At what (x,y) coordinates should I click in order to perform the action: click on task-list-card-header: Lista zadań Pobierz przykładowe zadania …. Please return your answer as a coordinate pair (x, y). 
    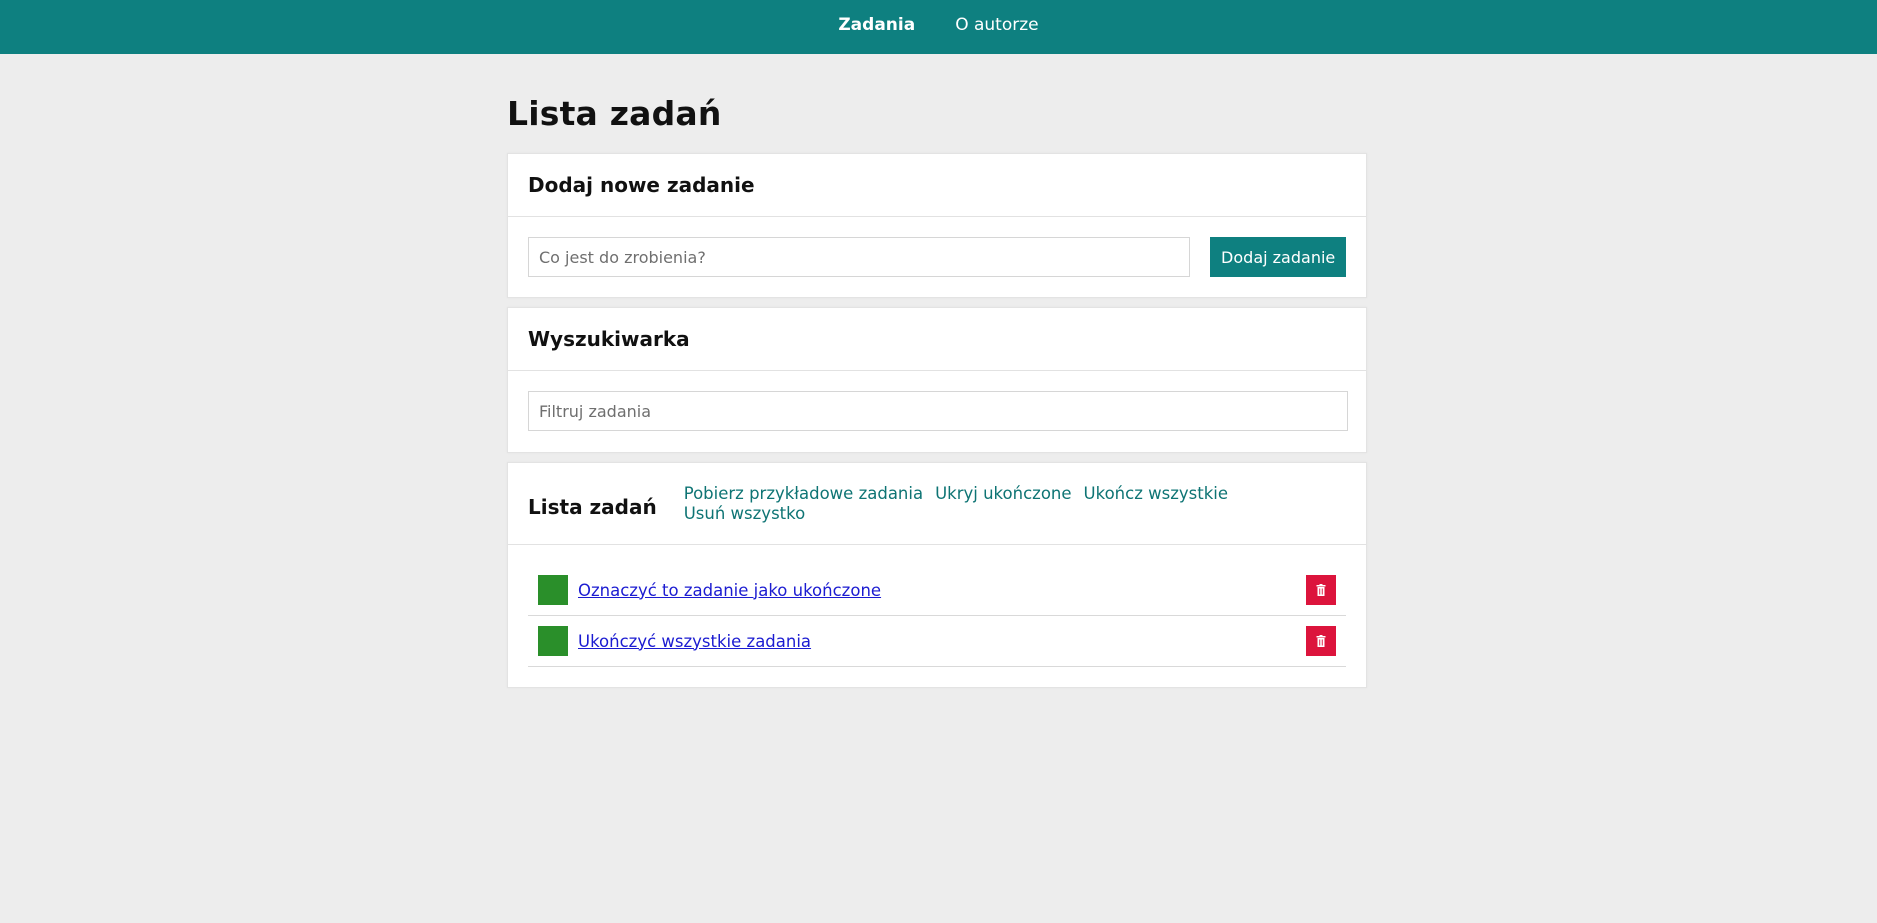
    Looking at the image, I should click on (937, 504).